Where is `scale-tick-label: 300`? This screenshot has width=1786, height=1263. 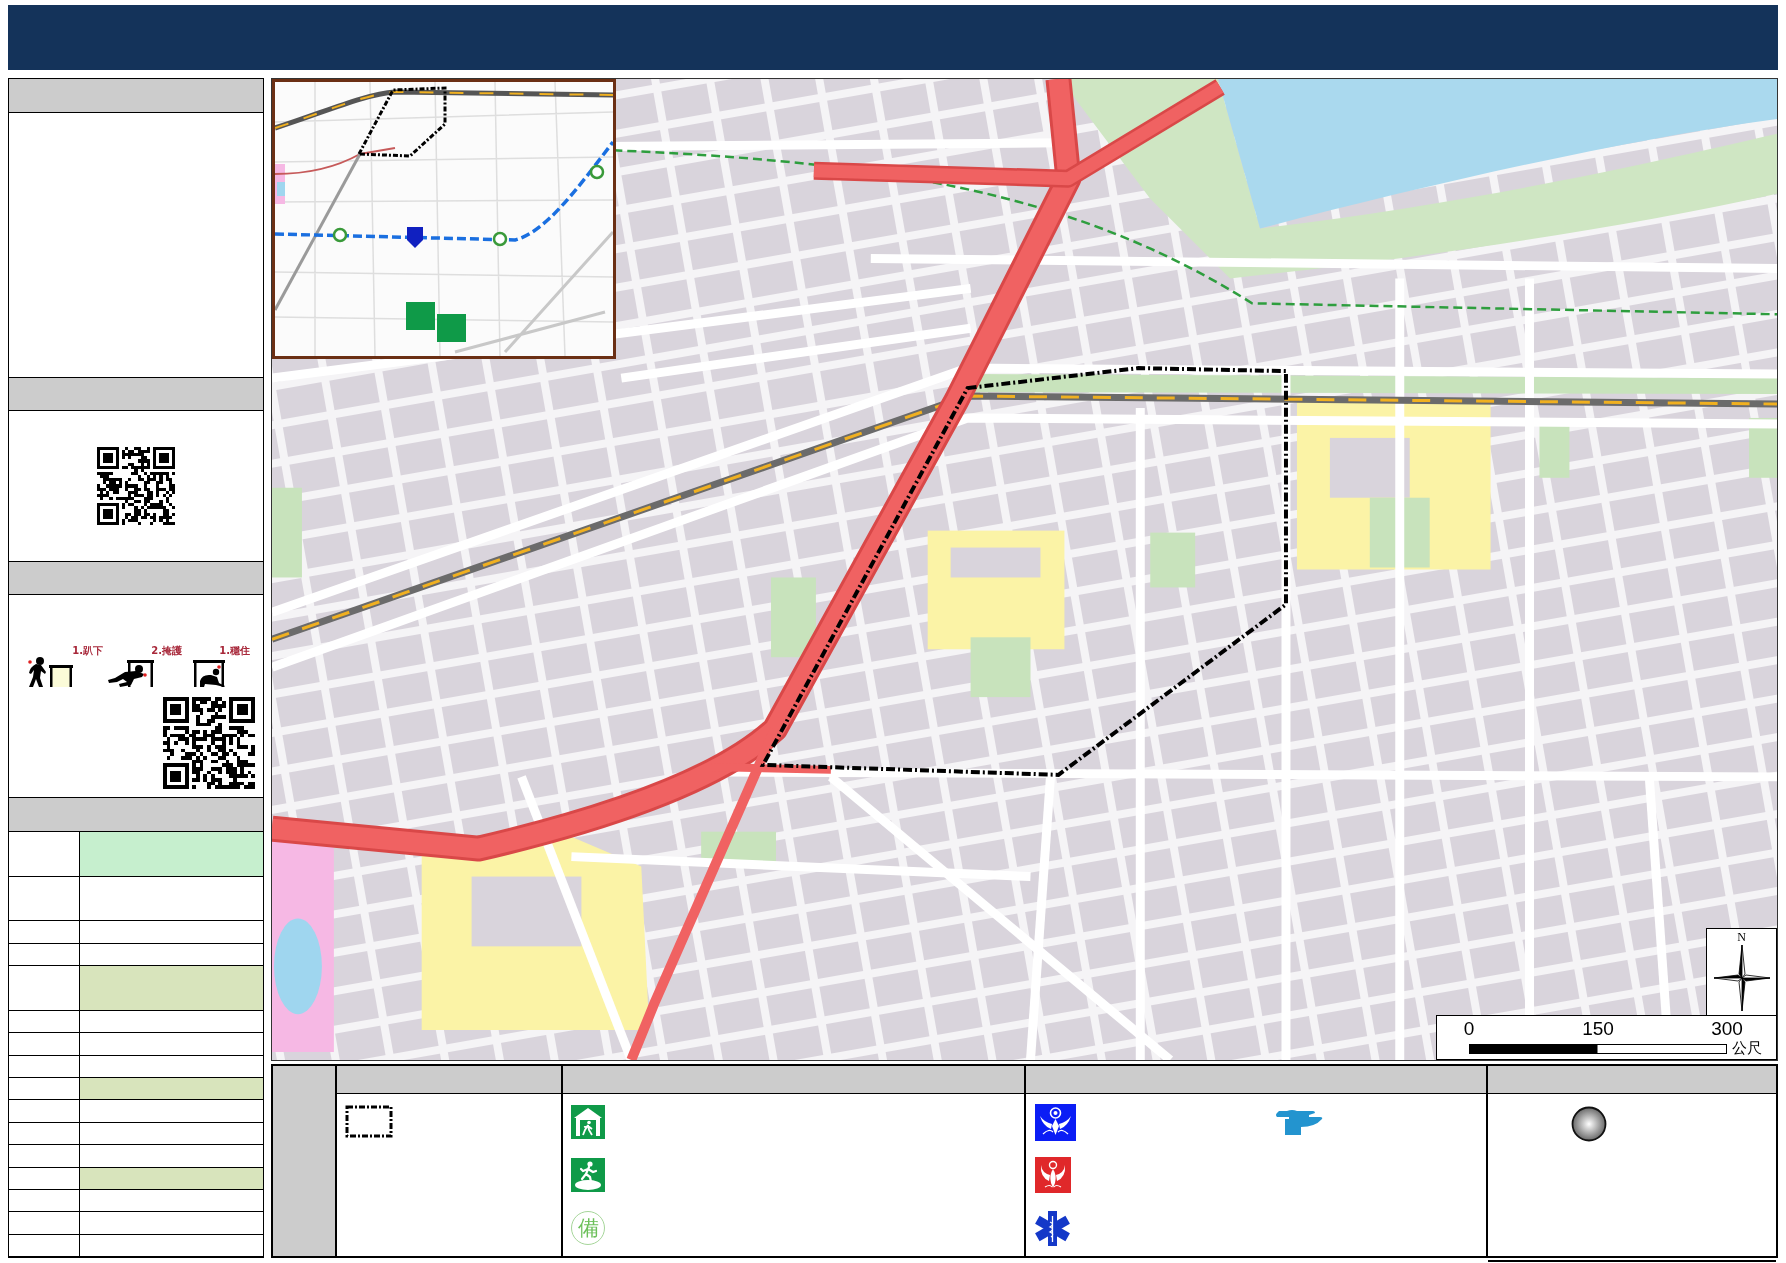
scale-tick-label: 300 is located at coordinates (1727, 1029).